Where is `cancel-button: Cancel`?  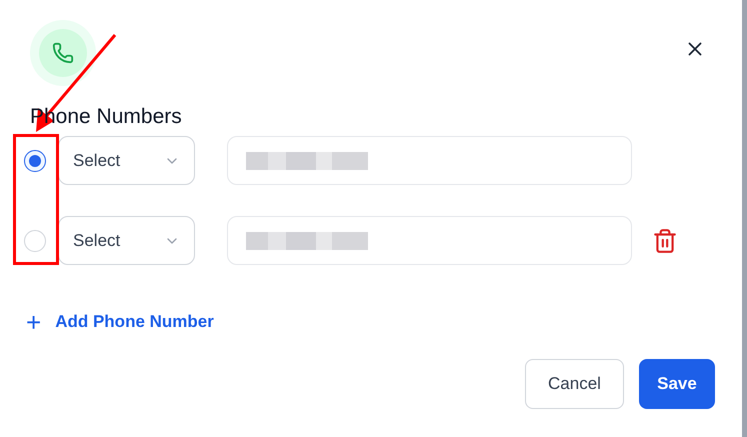
cancel-button: Cancel is located at coordinates (574, 384).